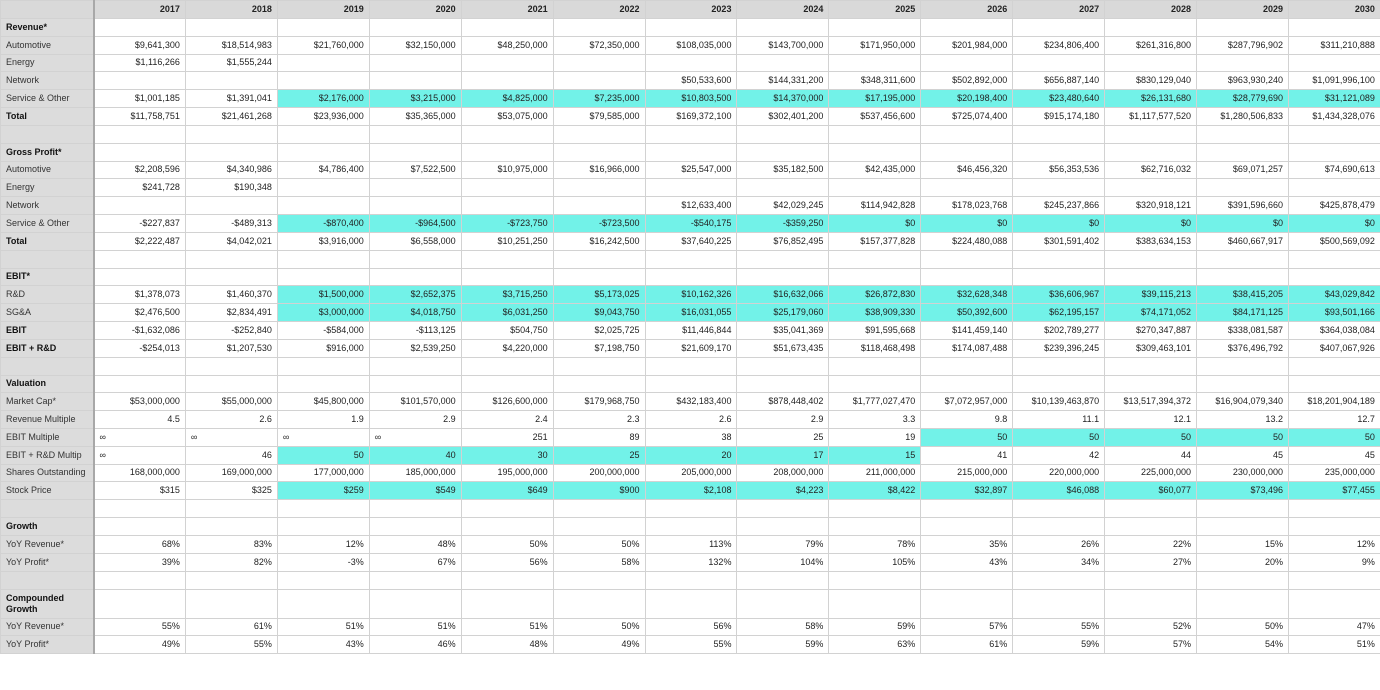  I want to click on cell: $28,779,690, so click(1242, 98).